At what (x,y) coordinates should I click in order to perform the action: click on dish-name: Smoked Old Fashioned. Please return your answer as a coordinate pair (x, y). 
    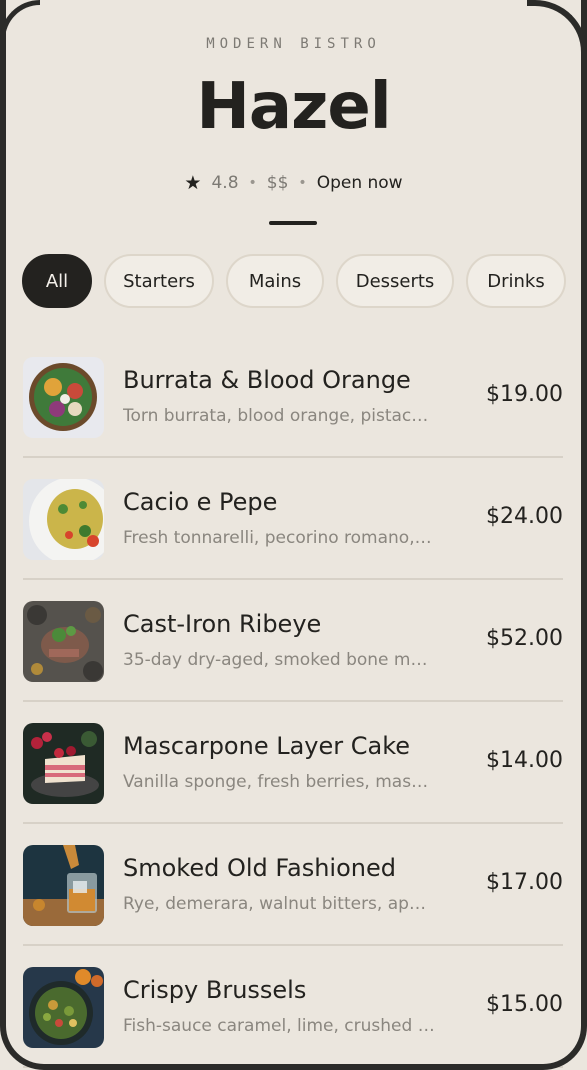
    Looking at the image, I should click on (259, 868).